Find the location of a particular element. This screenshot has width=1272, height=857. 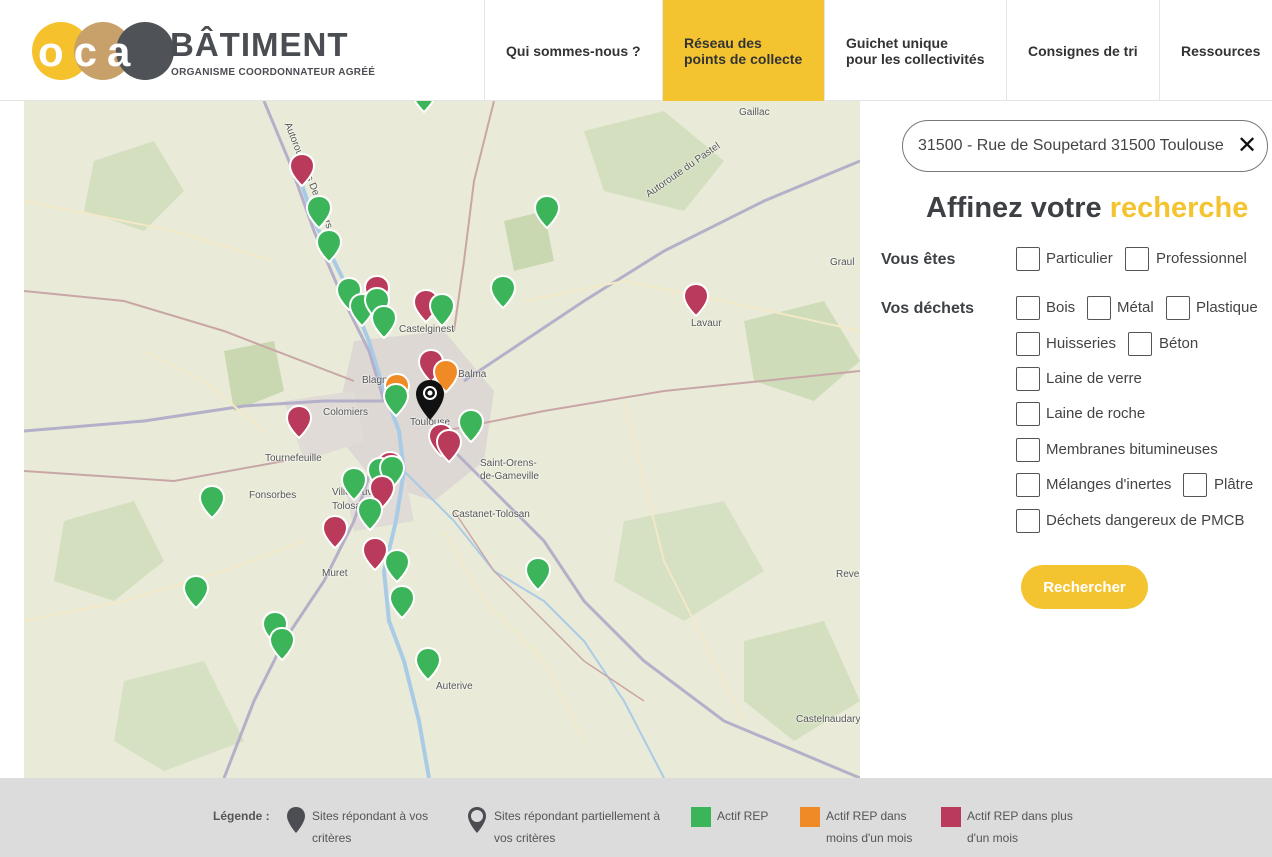

address-search-input is located at coordinates (1080, 146).